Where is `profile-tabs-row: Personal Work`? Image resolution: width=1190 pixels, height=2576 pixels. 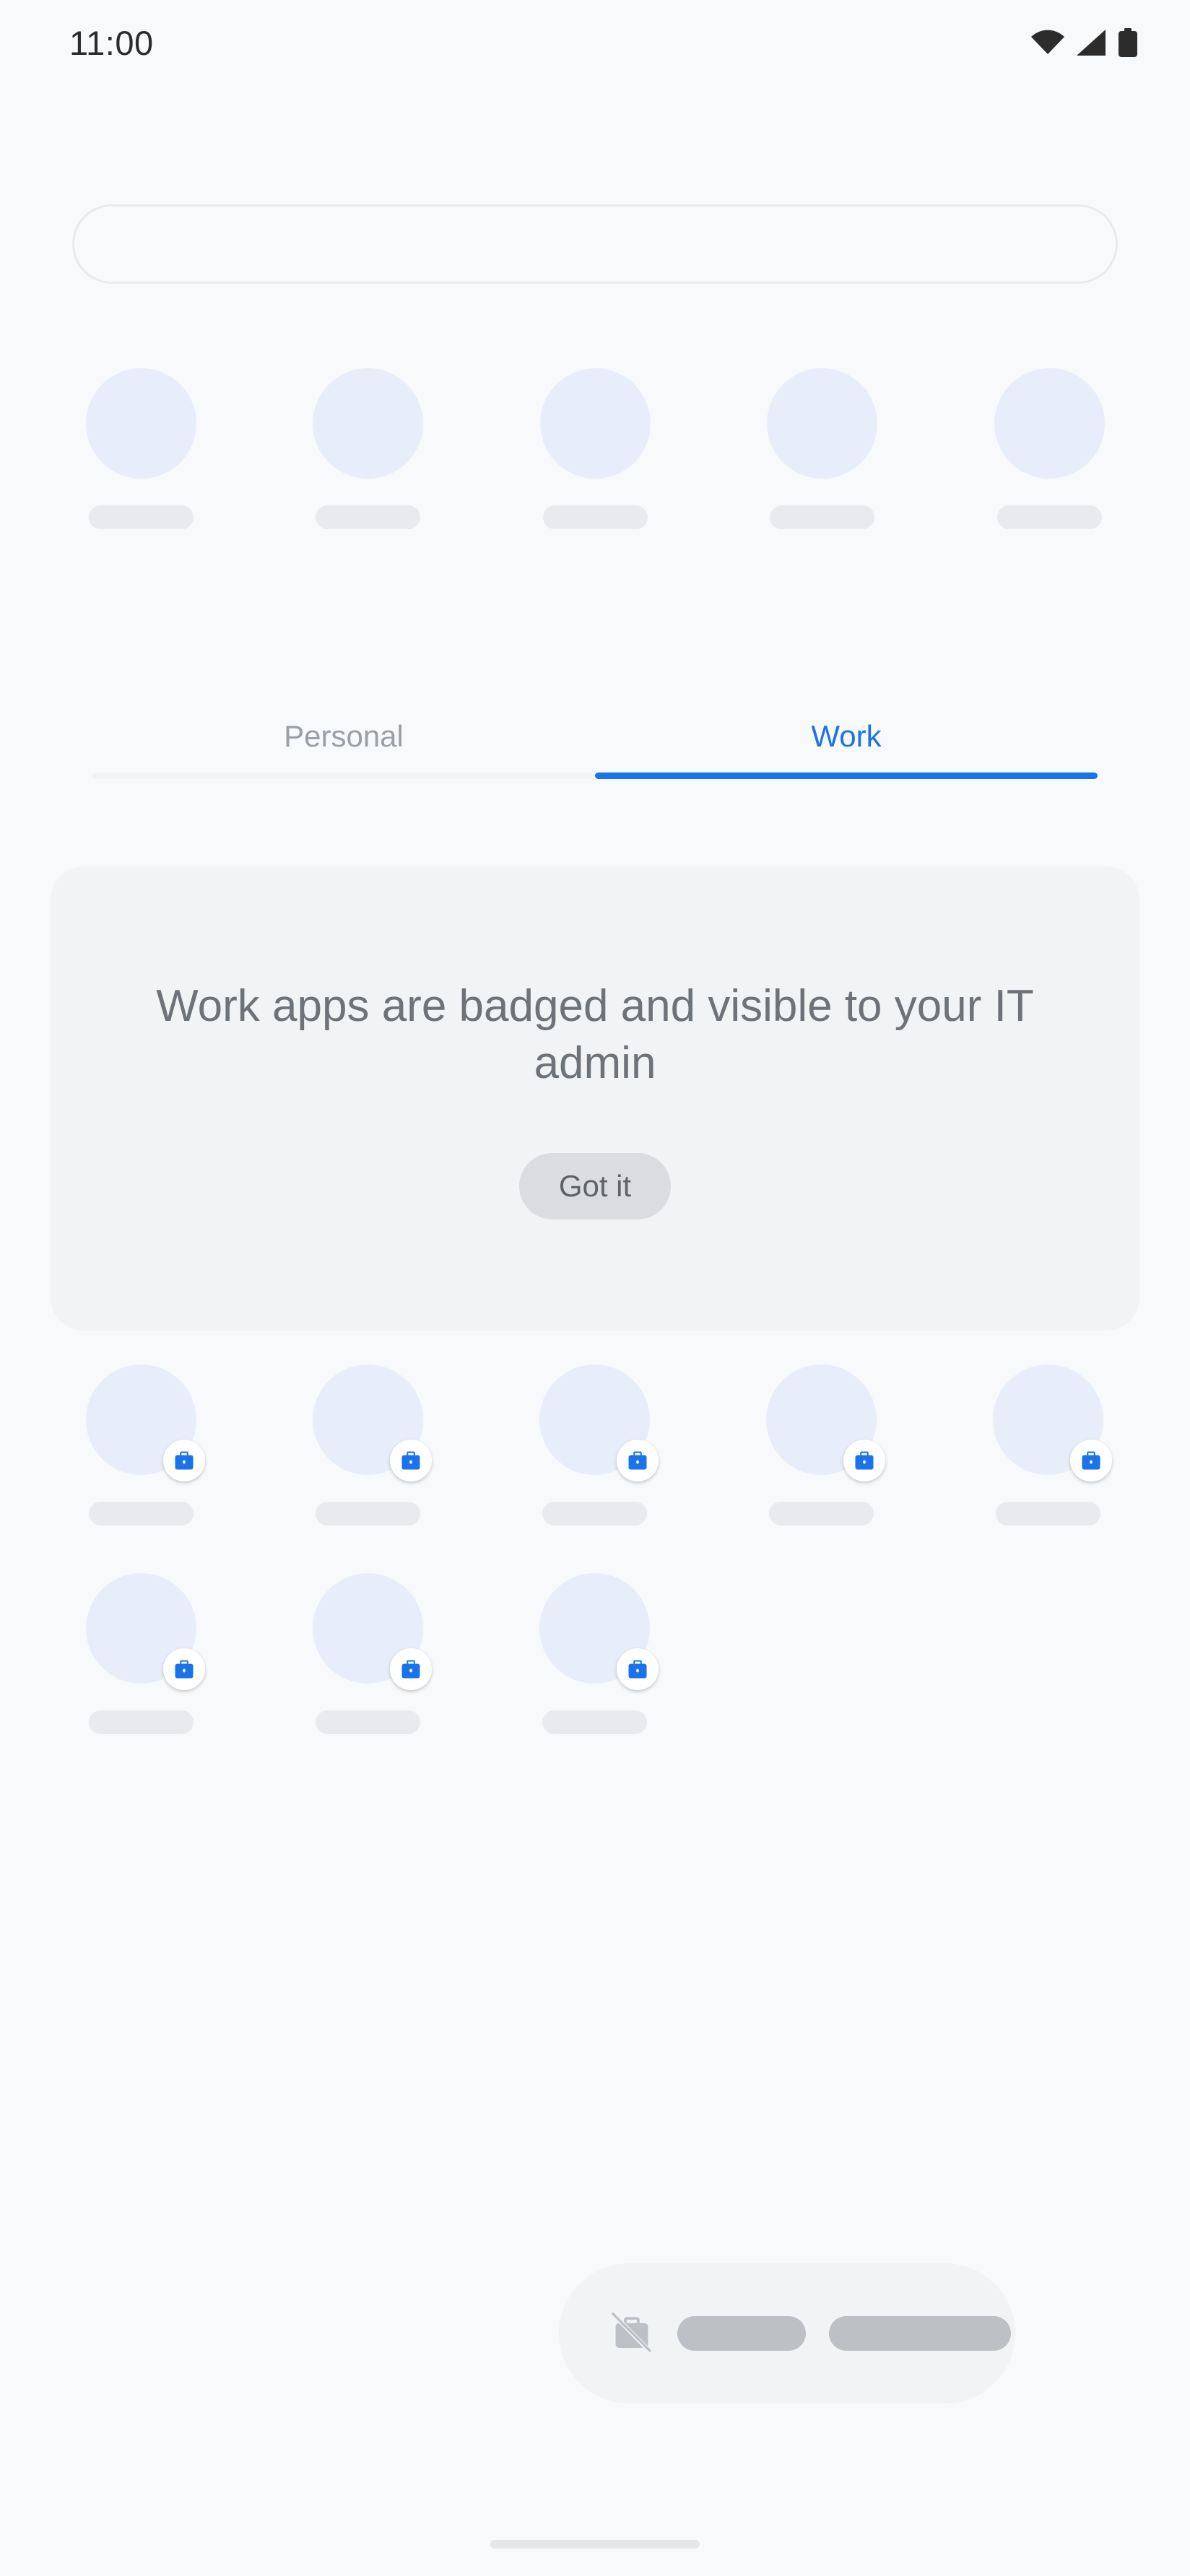 profile-tabs-row: Personal Work is located at coordinates (595, 736).